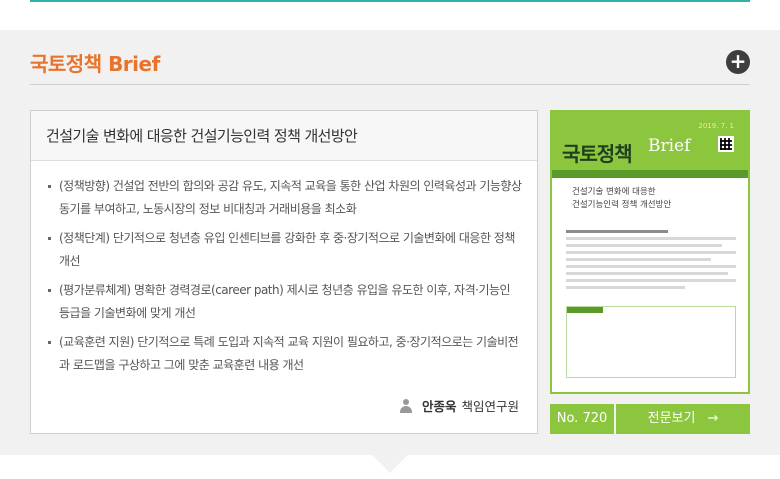 The image size is (780, 479). I want to click on cover-title-english: Brief, so click(669, 146).